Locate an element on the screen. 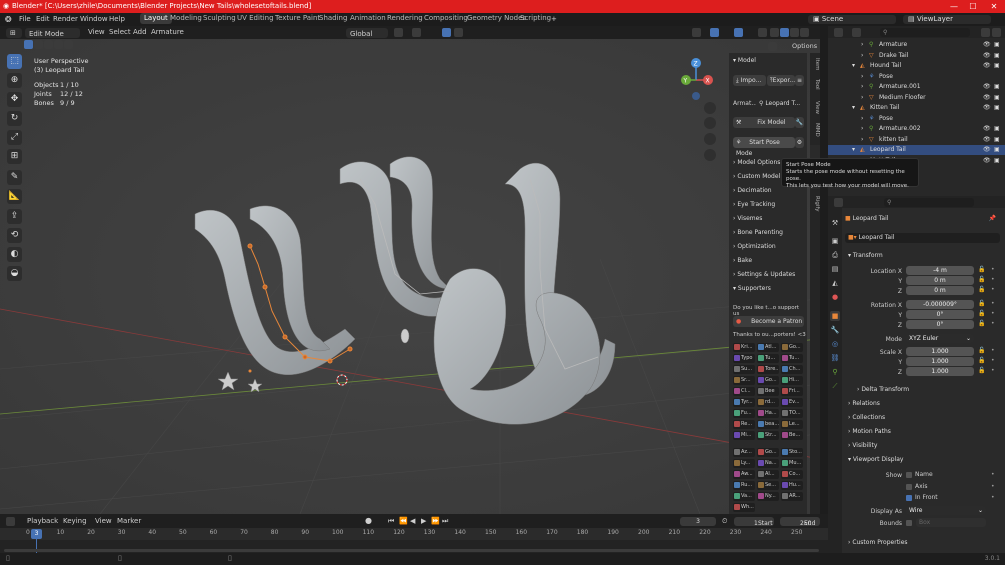 Image resolution: width=1005 pixels, height=565 pixels. bounds-checkbox is located at coordinates (909, 523).